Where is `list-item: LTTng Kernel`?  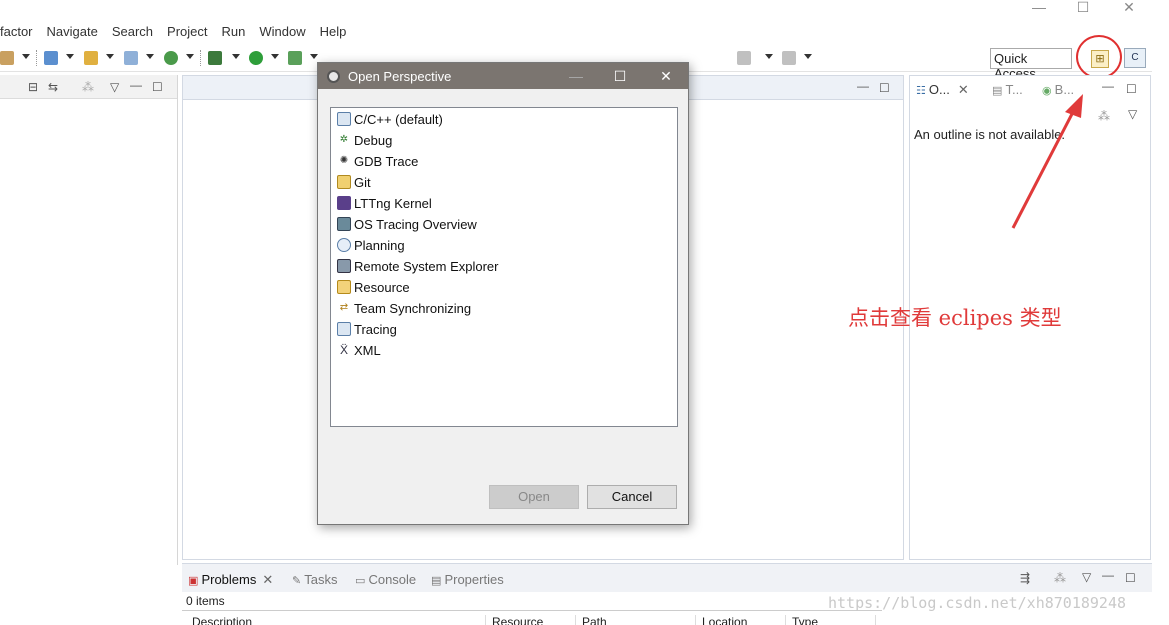
list-item: LTTng Kernel is located at coordinates (384, 203).